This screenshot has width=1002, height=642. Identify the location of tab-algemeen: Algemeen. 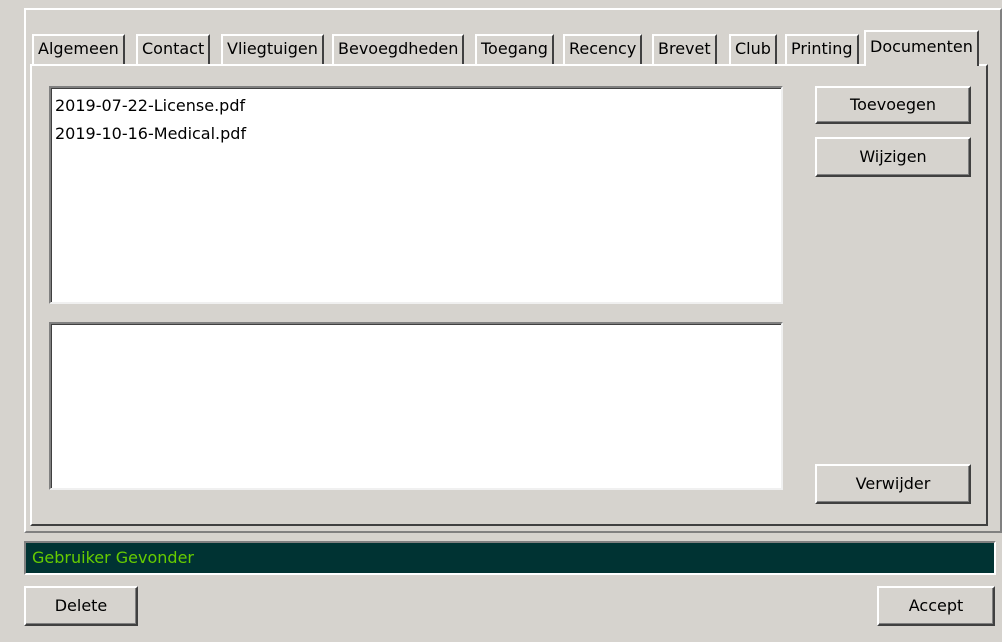
(78, 49).